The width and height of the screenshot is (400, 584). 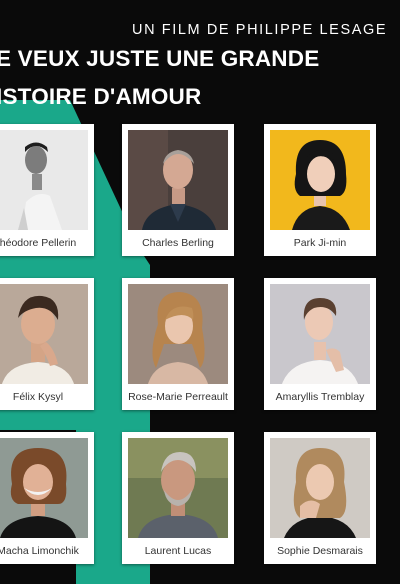 I want to click on cast-card: Charles Berling, so click(x=178, y=190).